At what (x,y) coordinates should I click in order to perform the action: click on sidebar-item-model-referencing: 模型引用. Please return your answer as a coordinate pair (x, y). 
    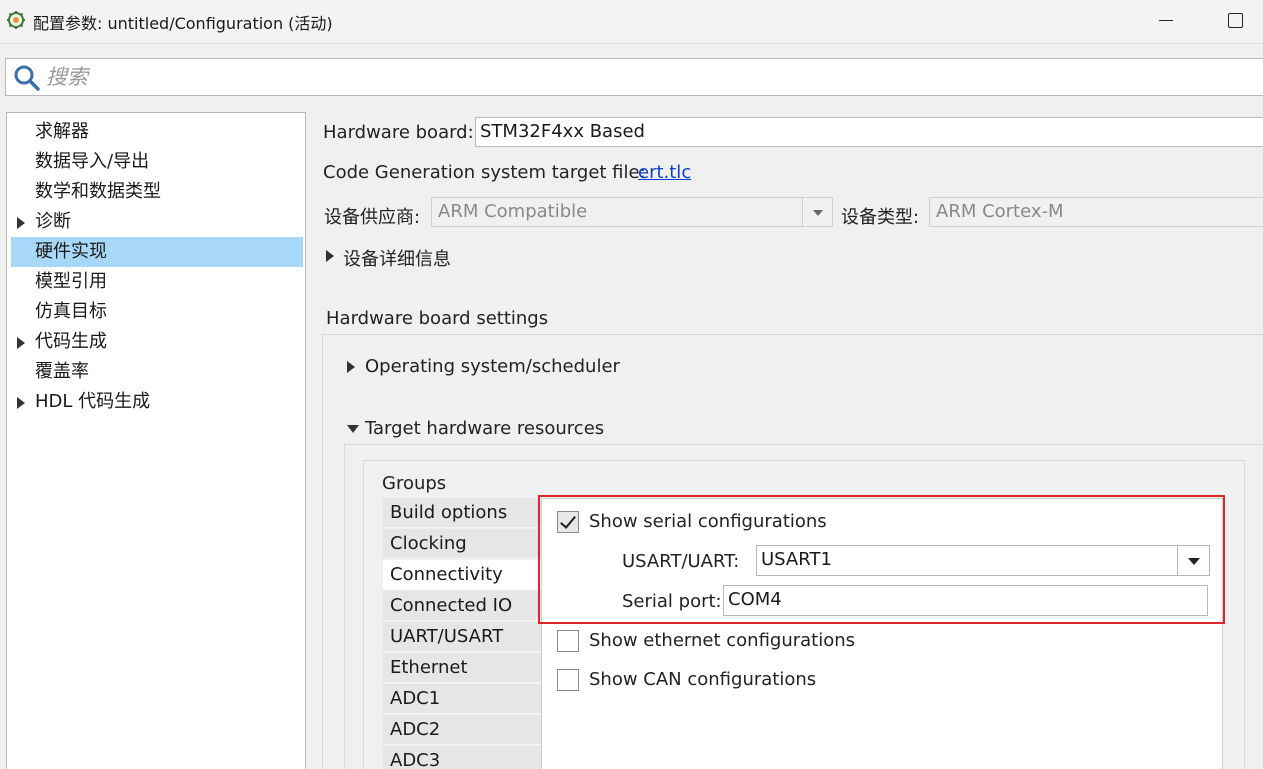
    Looking at the image, I should click on (157, 282).